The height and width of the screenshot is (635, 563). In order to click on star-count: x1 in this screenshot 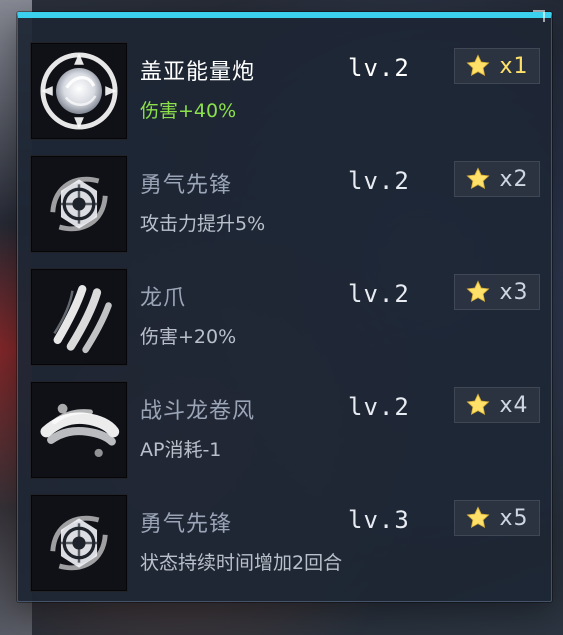, I will do `click(514, 66)`.